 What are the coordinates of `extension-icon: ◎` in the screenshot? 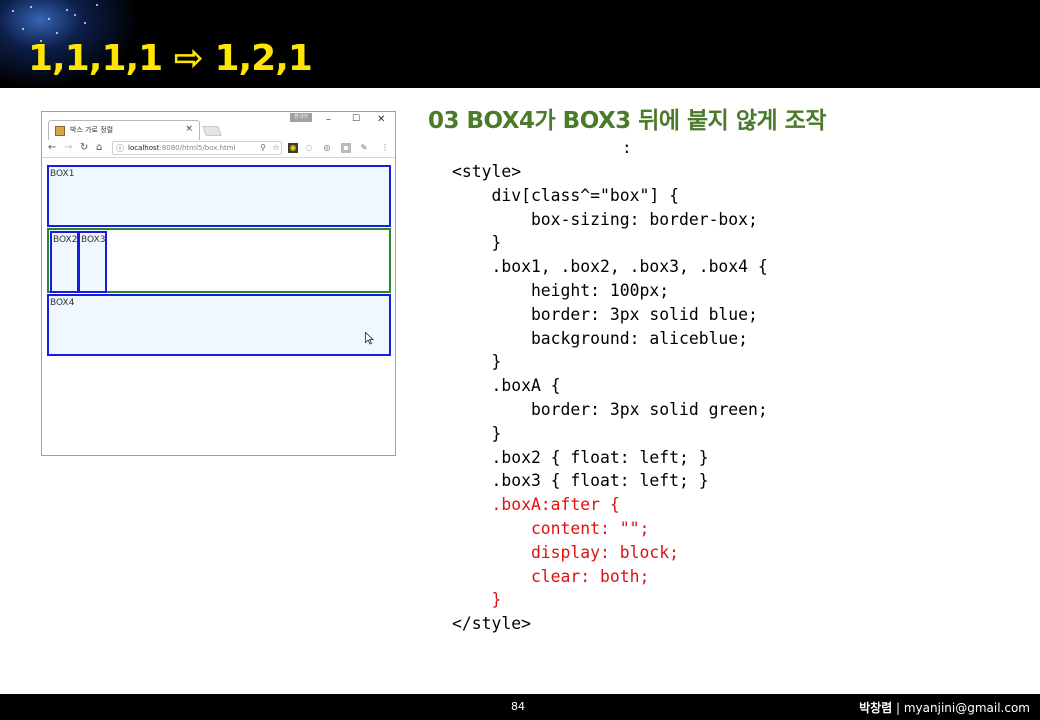 It's located at (327, 148).